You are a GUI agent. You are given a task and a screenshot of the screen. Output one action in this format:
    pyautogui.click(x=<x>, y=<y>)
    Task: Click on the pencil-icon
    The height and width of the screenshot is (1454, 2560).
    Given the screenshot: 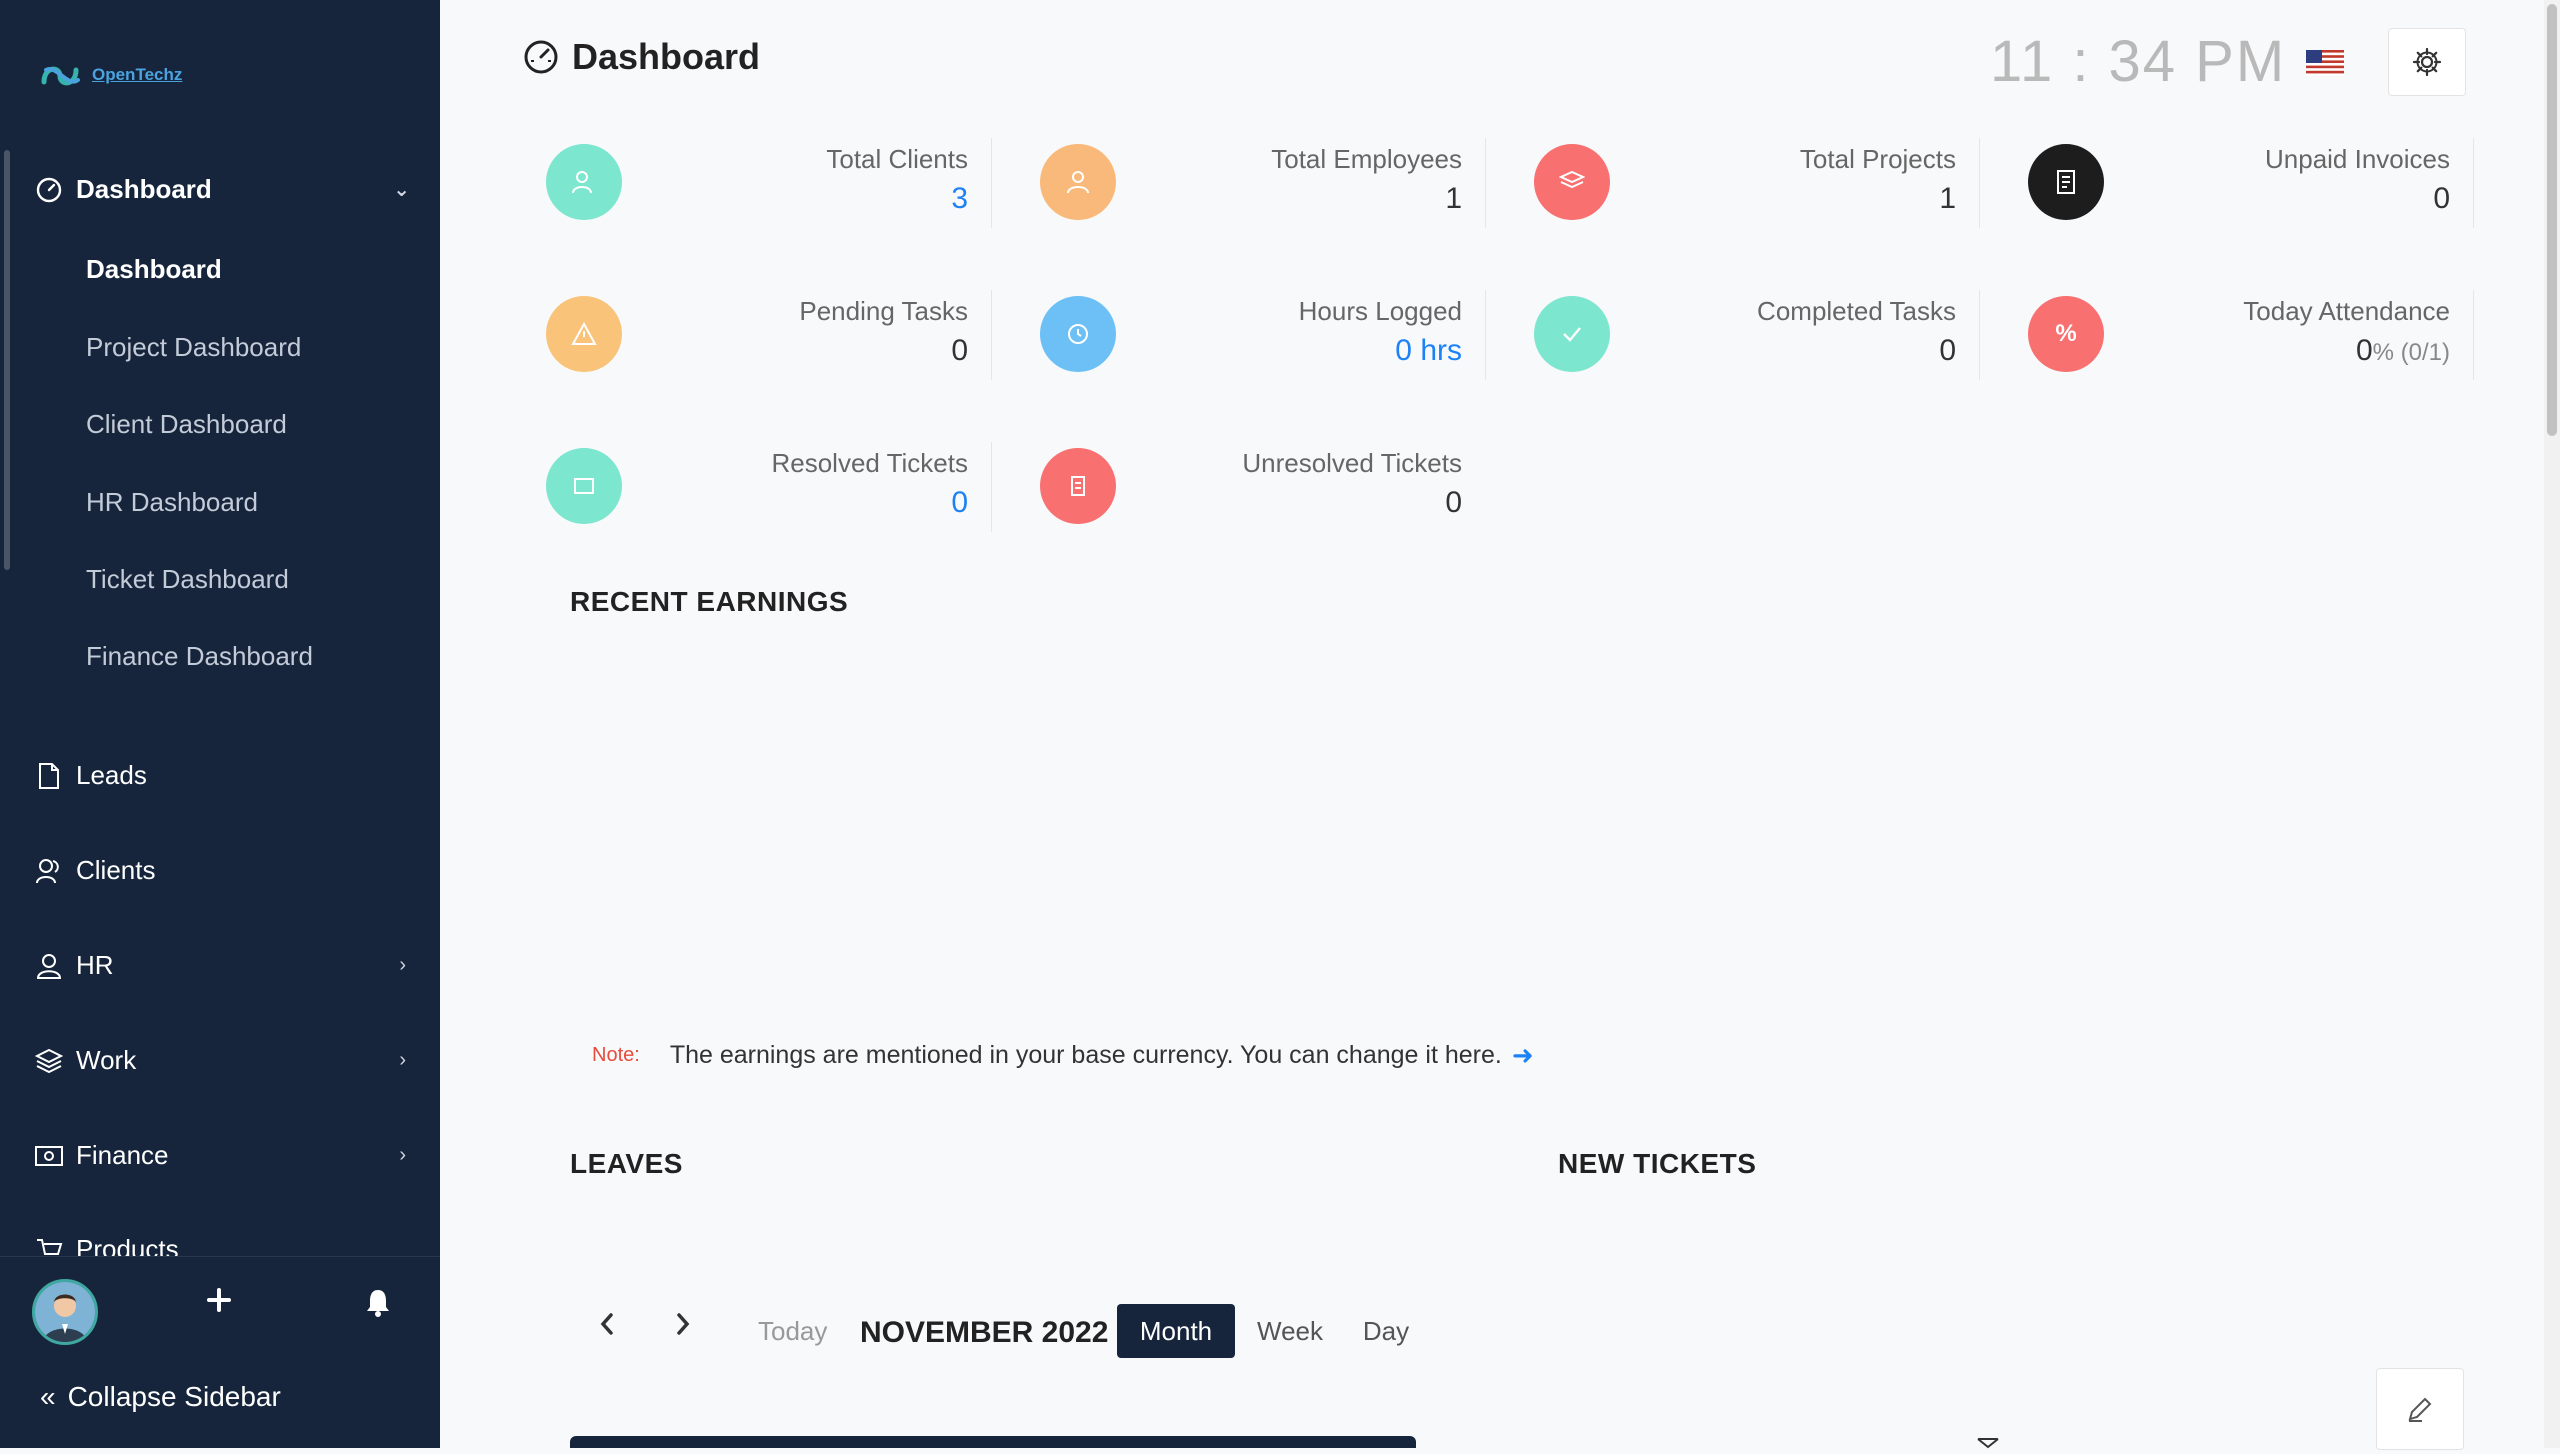 What is the action you would take?
    pyautogui.click(x=2420, y=1409)
    